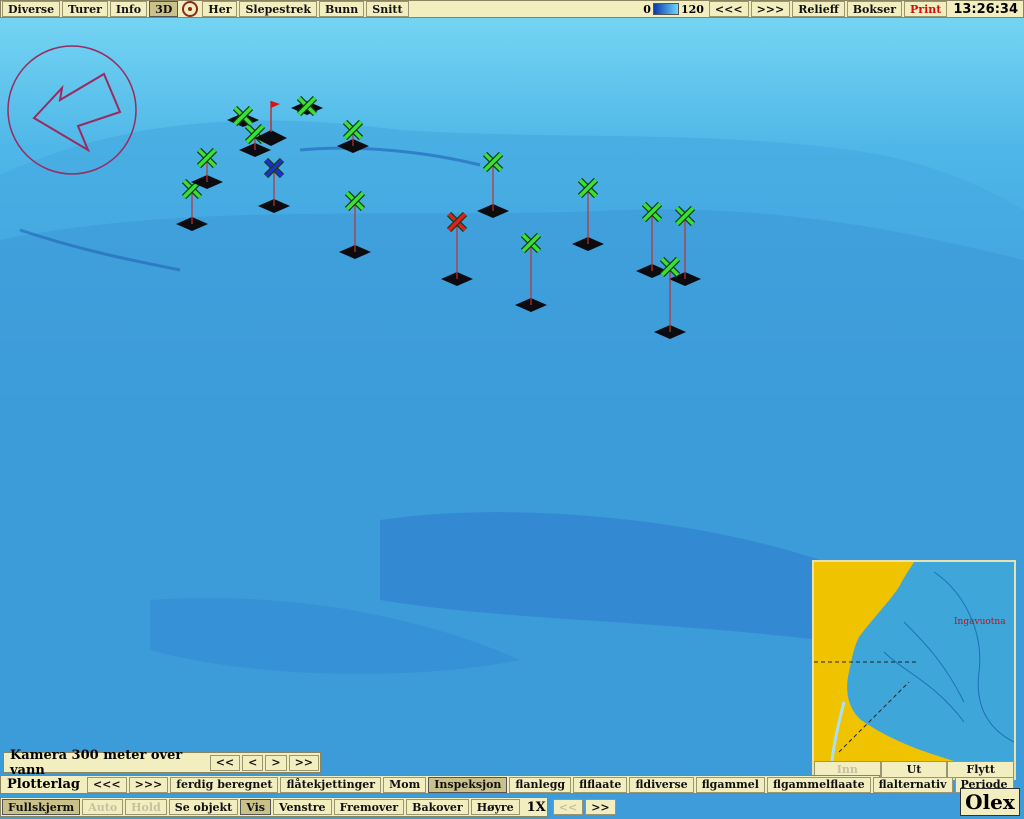 This screenshot has height=819, width=1024. Describe the element at coordinates (568, 807) in the screenshot. I see `speed-down-button: <<` at that location.